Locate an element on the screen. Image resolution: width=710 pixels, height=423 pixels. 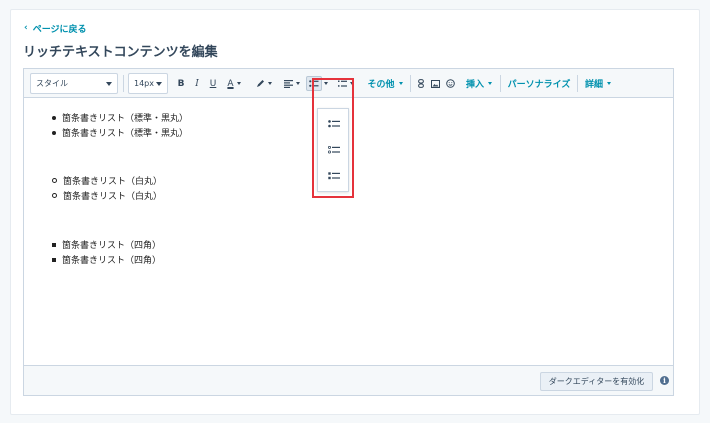
align-button is located at coordinates (292, 83).